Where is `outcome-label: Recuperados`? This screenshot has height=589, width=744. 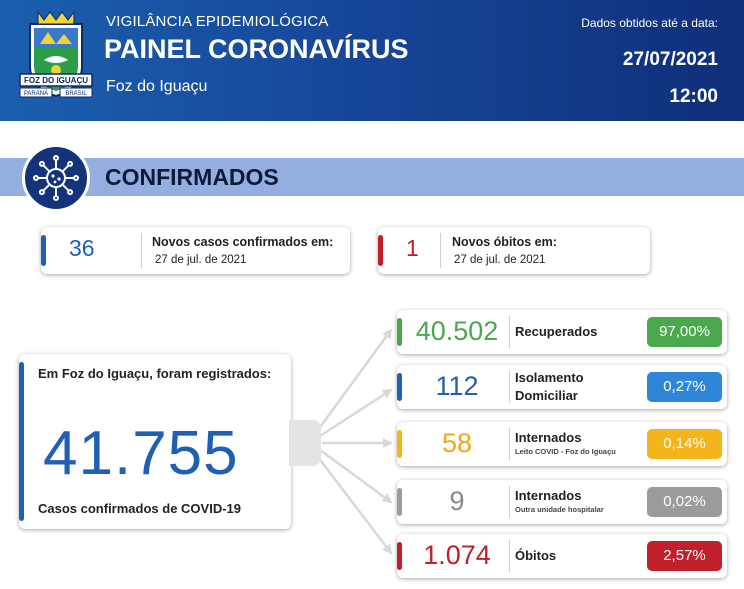
outcome-label: Recuperados is located at coordinates (556, 331).